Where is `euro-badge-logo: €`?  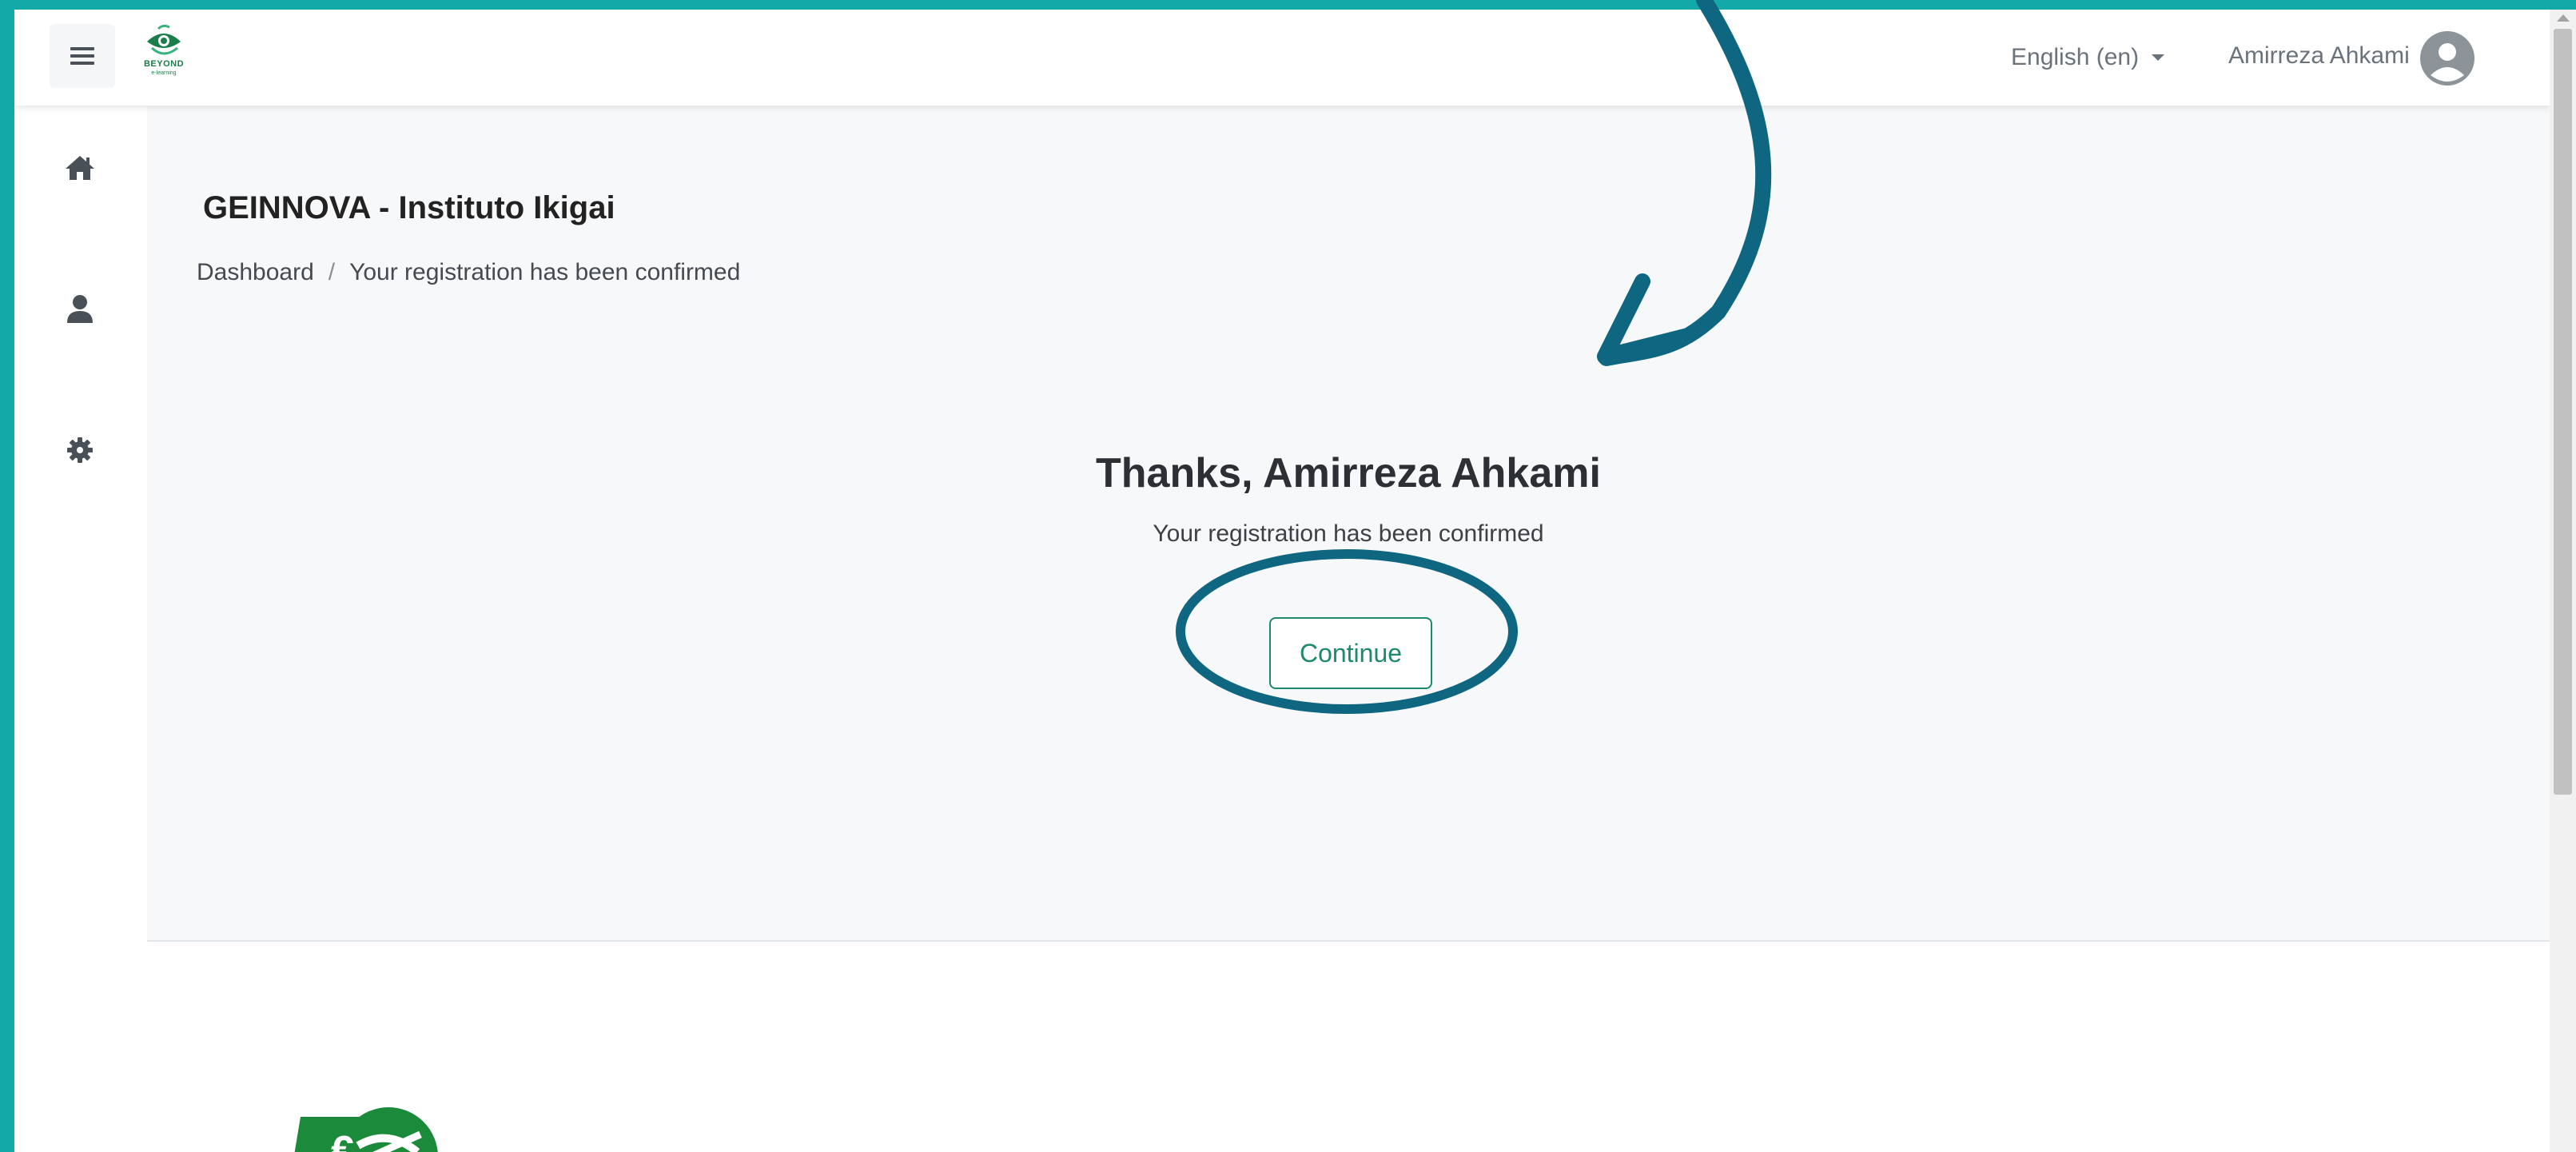
euro-badge-logo: € is located at coordinates (366, 1129).